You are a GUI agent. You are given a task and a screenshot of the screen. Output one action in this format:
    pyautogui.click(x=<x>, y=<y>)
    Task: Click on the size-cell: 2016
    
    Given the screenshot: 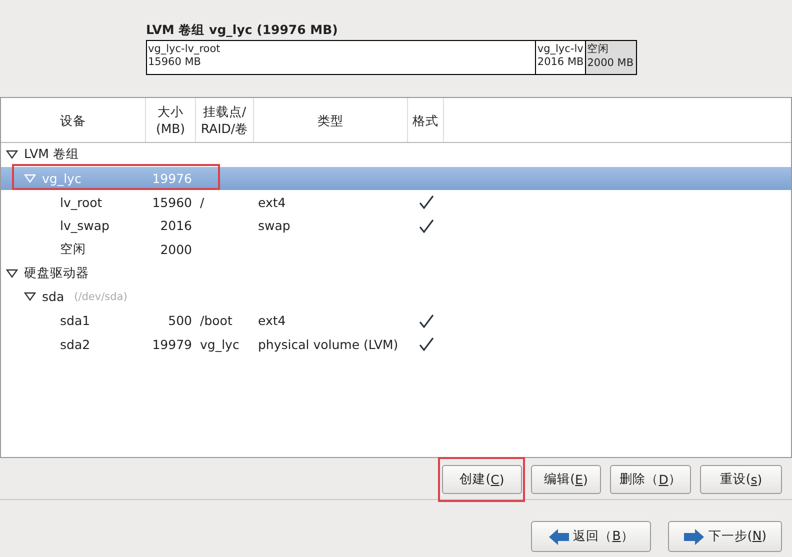 What is the action you would take?
    pyautogui.click(x=176, y=226)
    